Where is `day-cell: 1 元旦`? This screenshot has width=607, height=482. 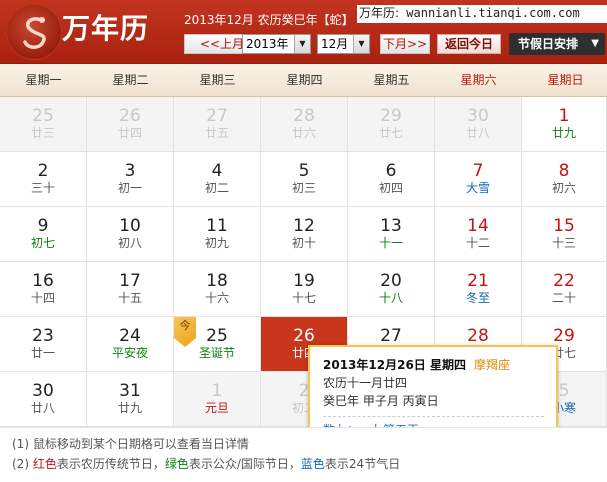
day-cell: 1 元旦 is located at coordinates (217, 399).